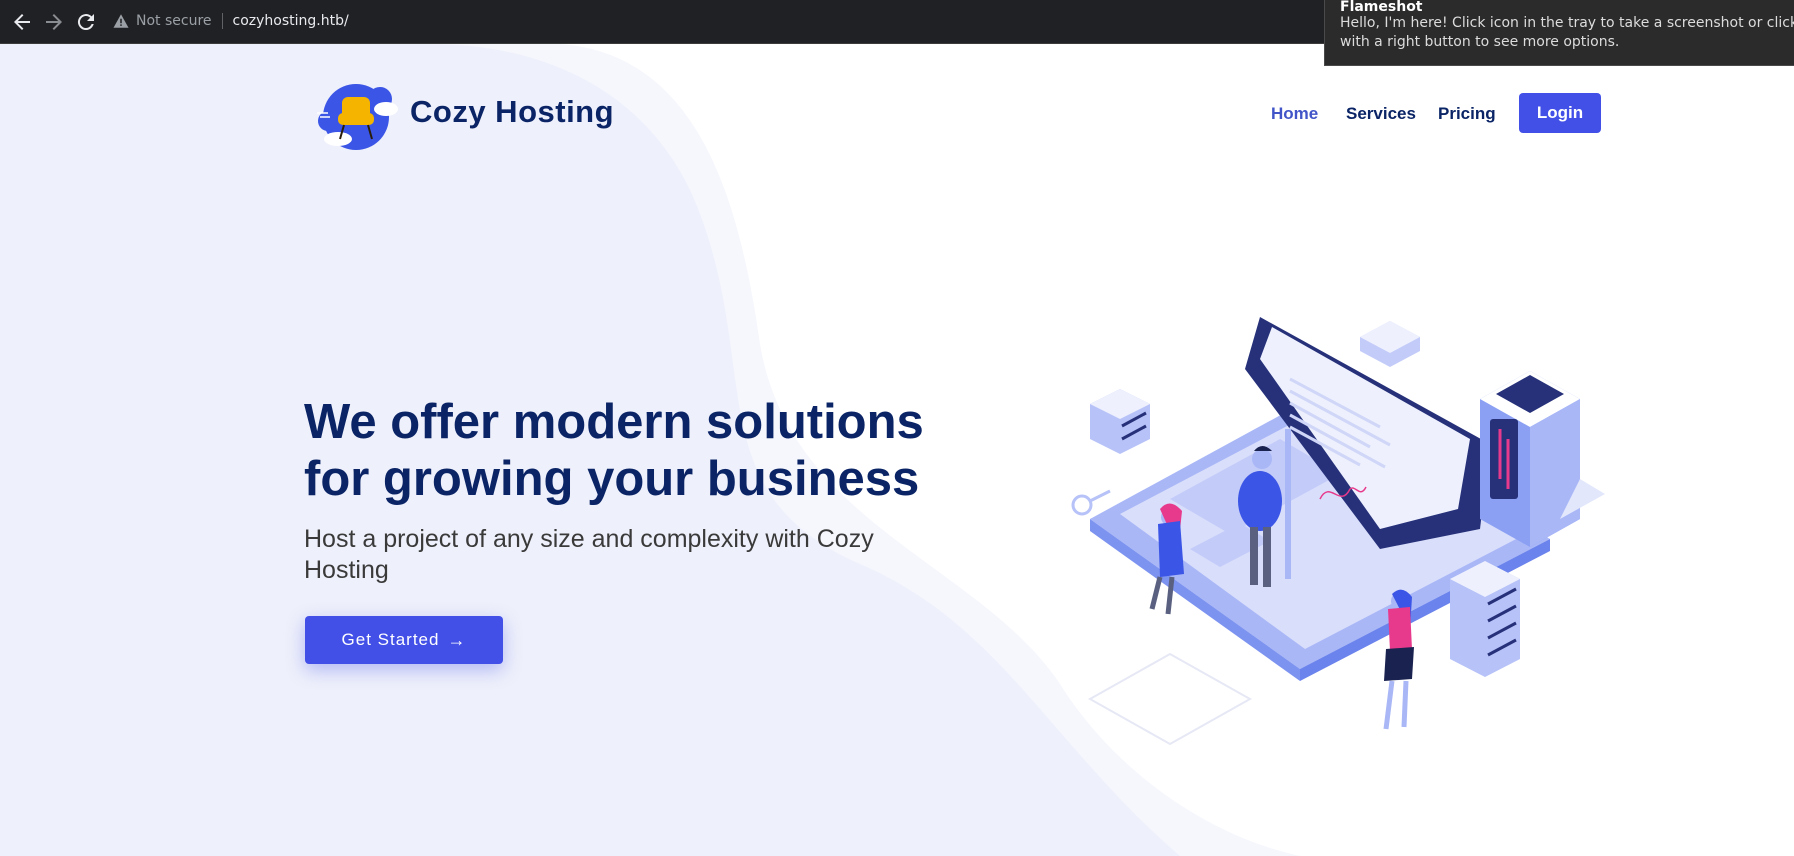 The width and height of the screenshot is (1794, 856). What do you see at coordinates (512, 112) in the screenshot?
I see `brand-name: Cozy Hosting` at bounding box center [512, 112].